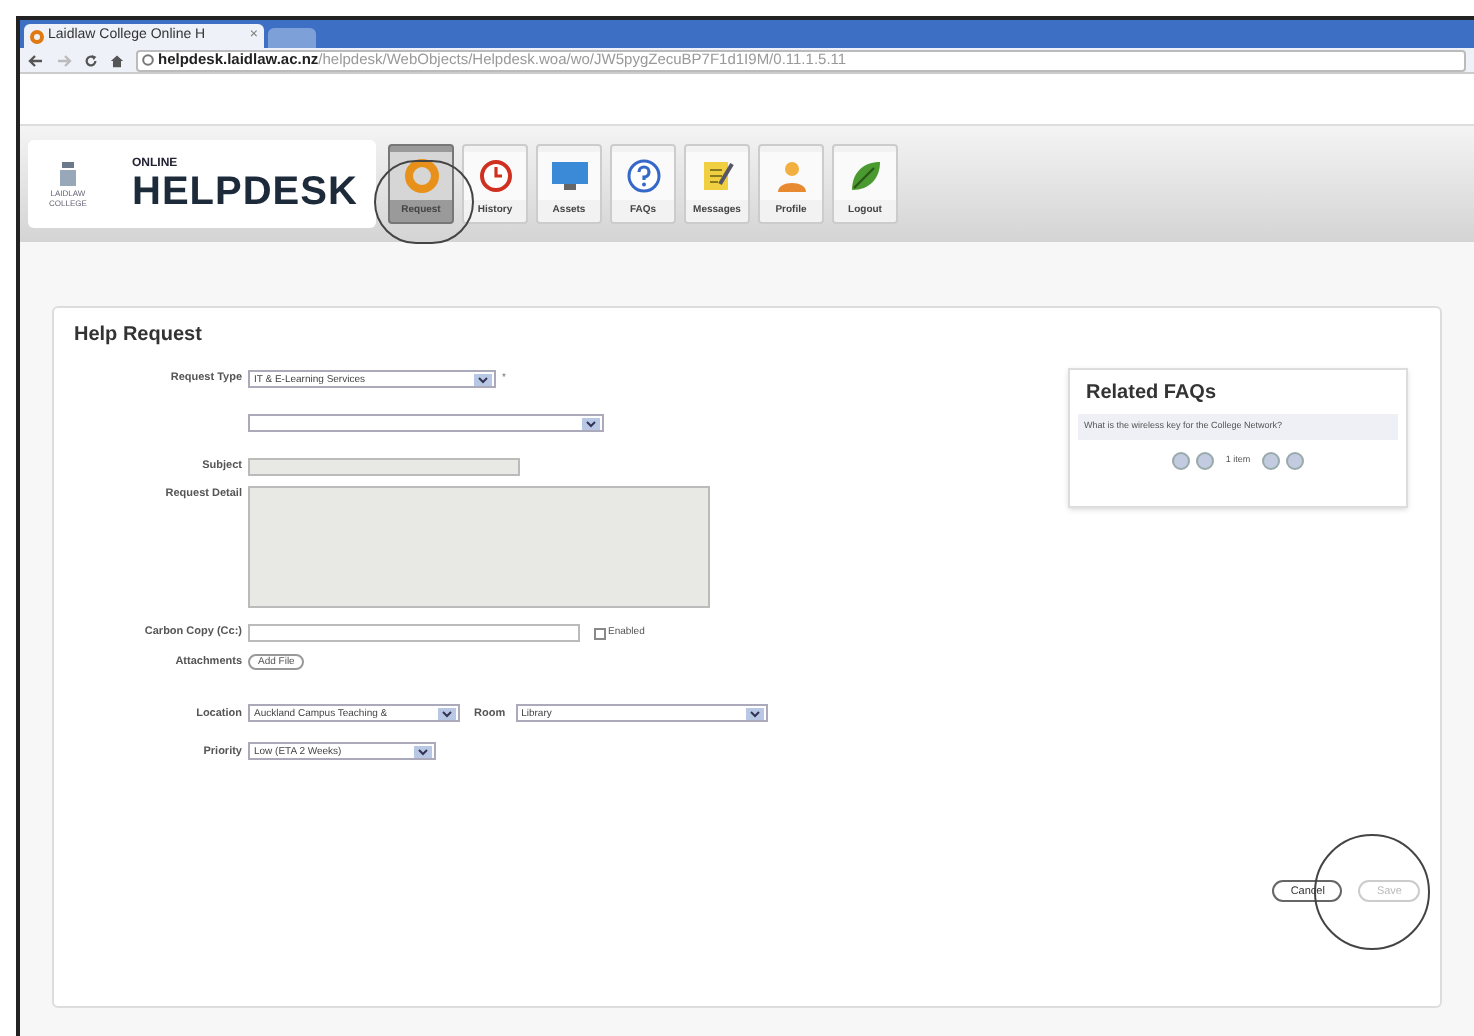 This screenshot has height=1036, width=1474. What do you see at coordinates (600, 633) in the screenshot?
I see `checkbox` at bounding box center [600, 633].